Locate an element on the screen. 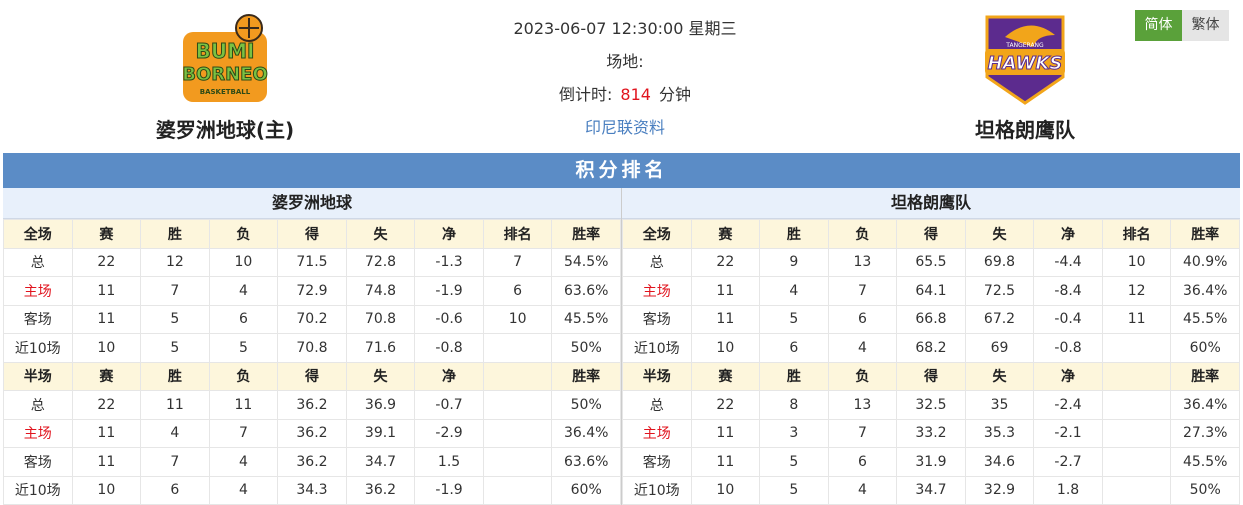  home-team-name: 婆罗洲地球(主) is located at coordinates (225, 128).